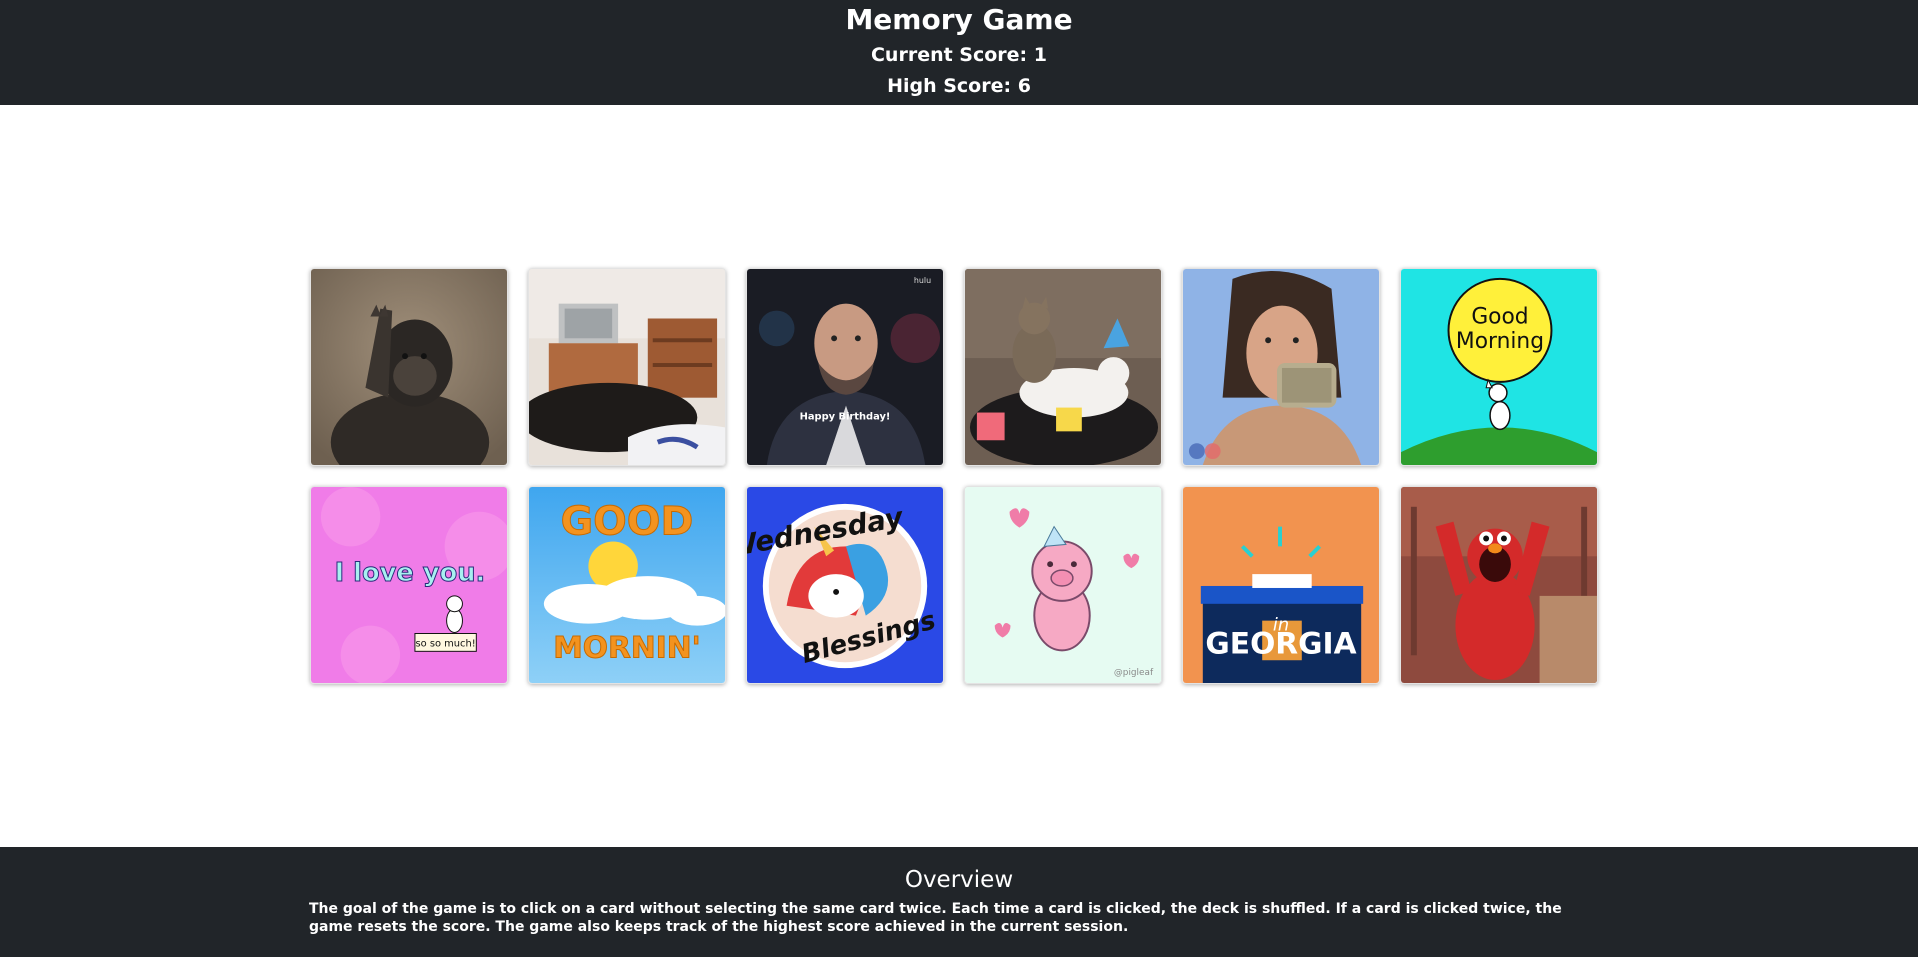  What do you see at coordinates (1500, 341) in the screenshot?
I see `good-morning-line2: Morning` at bounding box center [1500, 341].